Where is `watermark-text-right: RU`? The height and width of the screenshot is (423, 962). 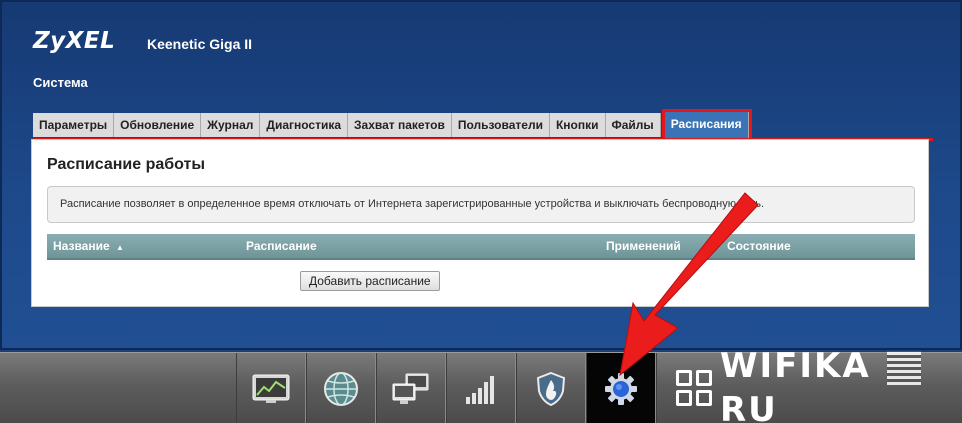
watermark-text-right: RU is located at coordinates (749, 406).